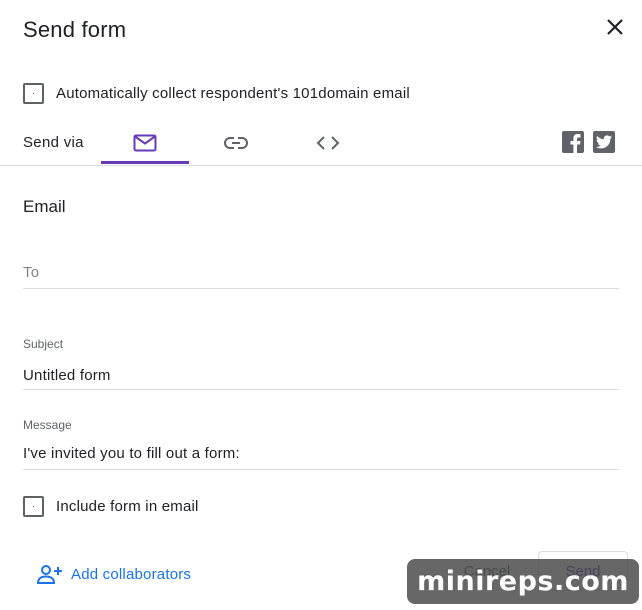 This screenshot has height=610, width=642. What do you see at coordinates (75, 29) in the screenshot?
I see `dialog-title: Send form` at bounding box center [75, 29].